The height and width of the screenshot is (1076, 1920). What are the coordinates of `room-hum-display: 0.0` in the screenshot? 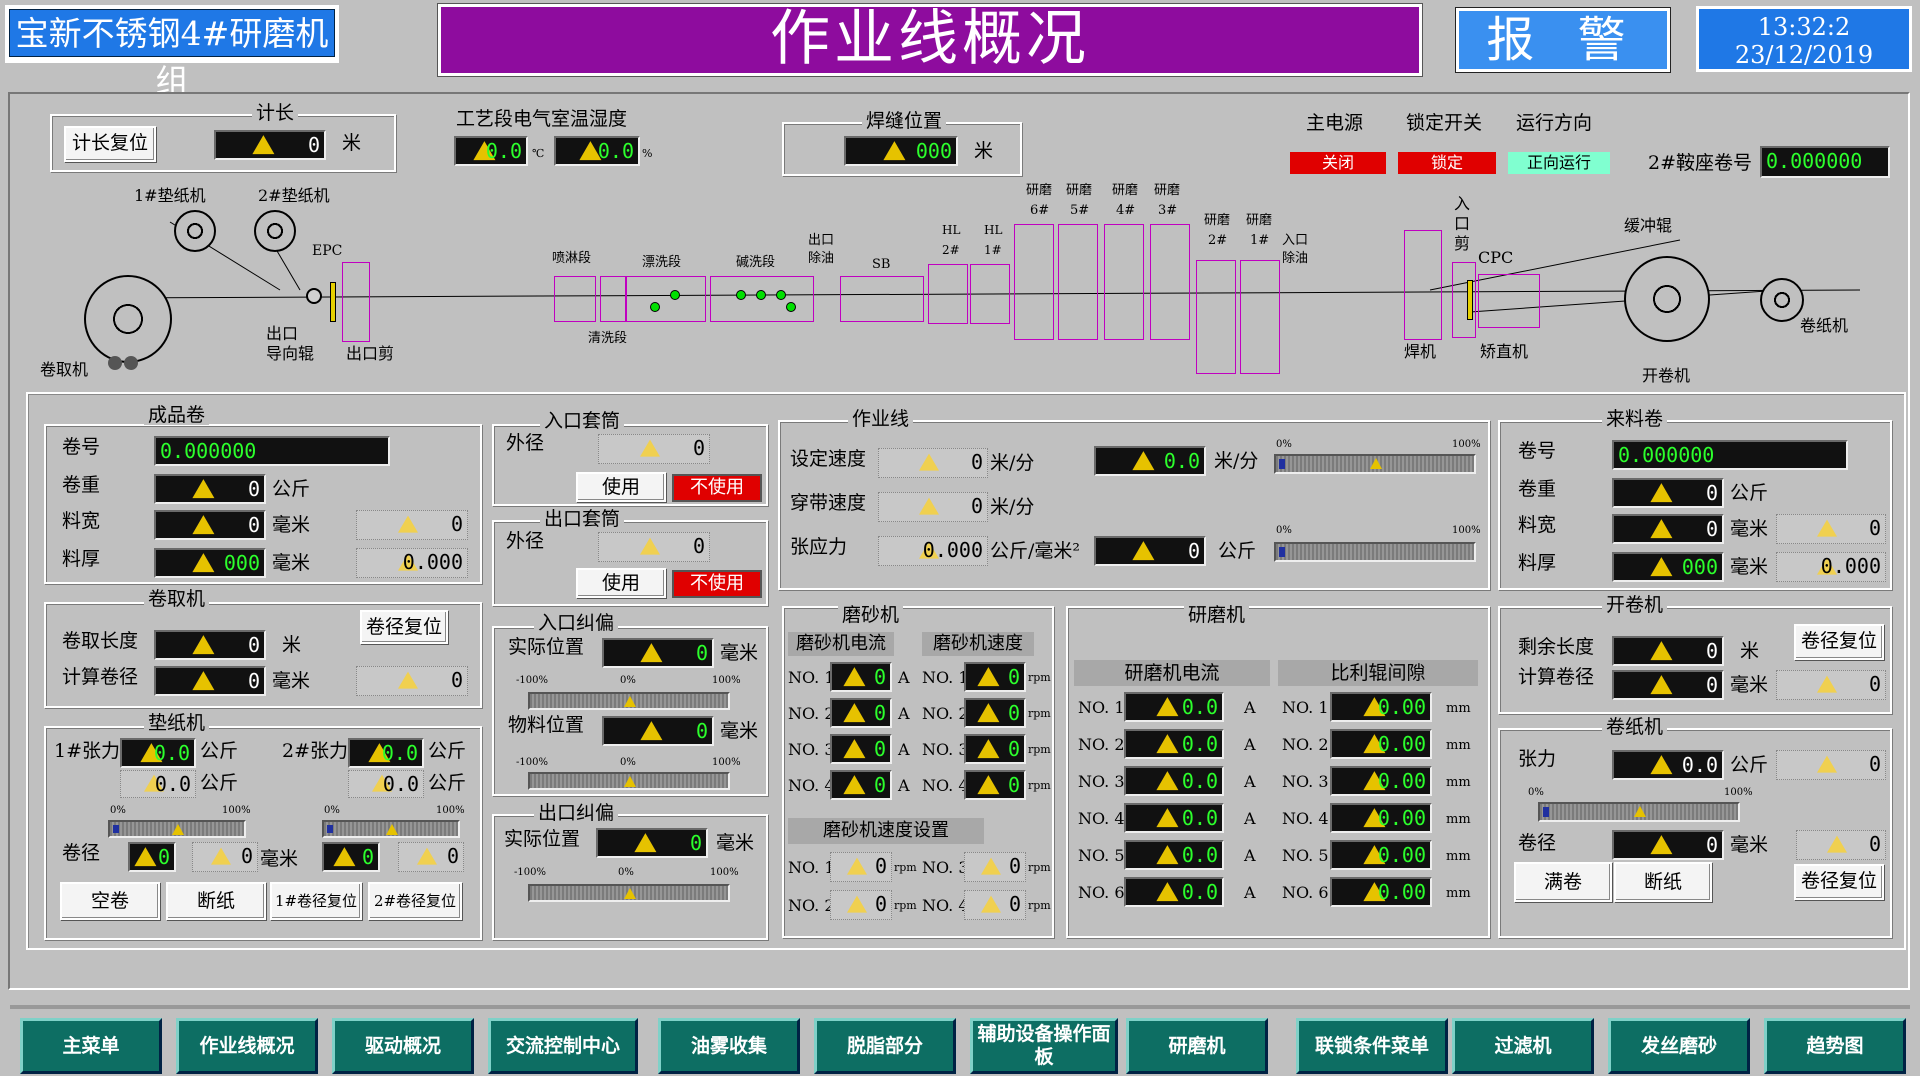 It's located at (597, 151).